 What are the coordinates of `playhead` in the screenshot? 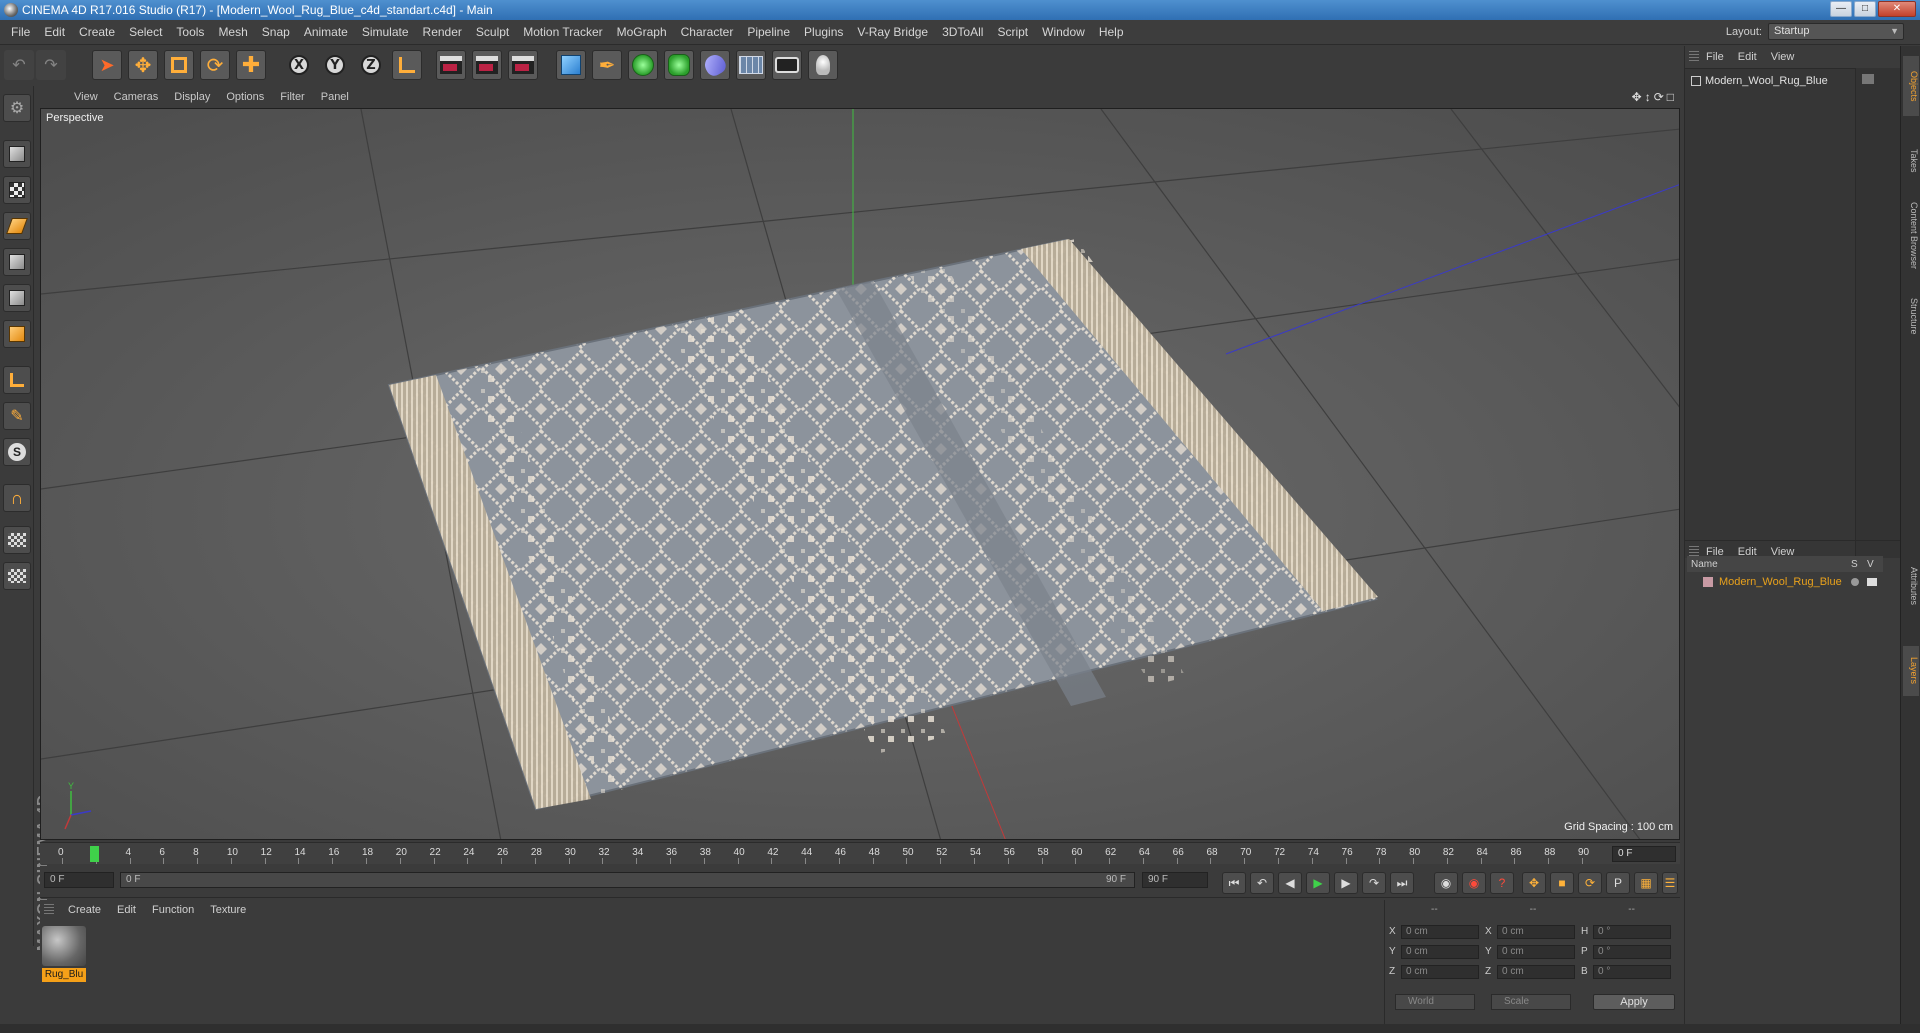 It's located at (94, 854).